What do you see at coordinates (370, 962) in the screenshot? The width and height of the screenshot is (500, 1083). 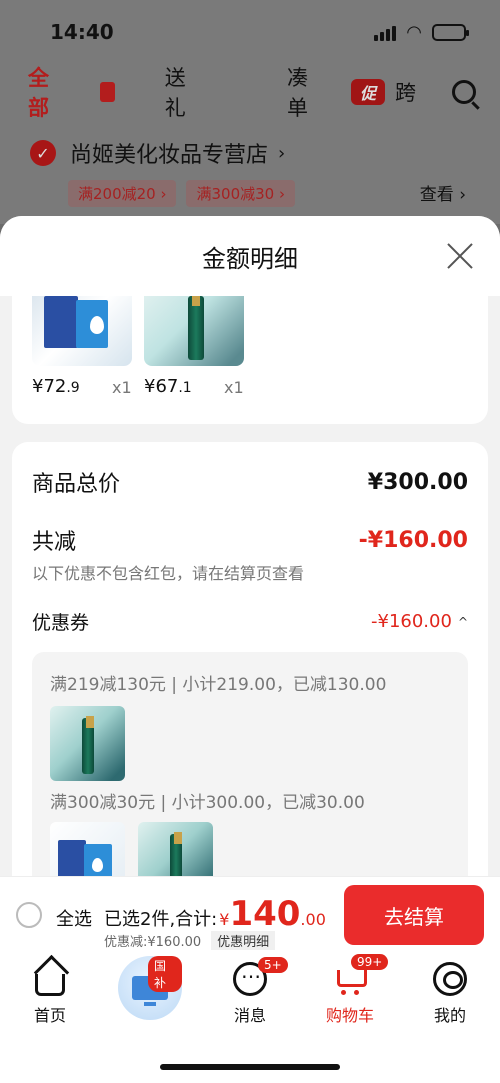 I see `cart-badge: 99+` at bounding box center [370, 962].